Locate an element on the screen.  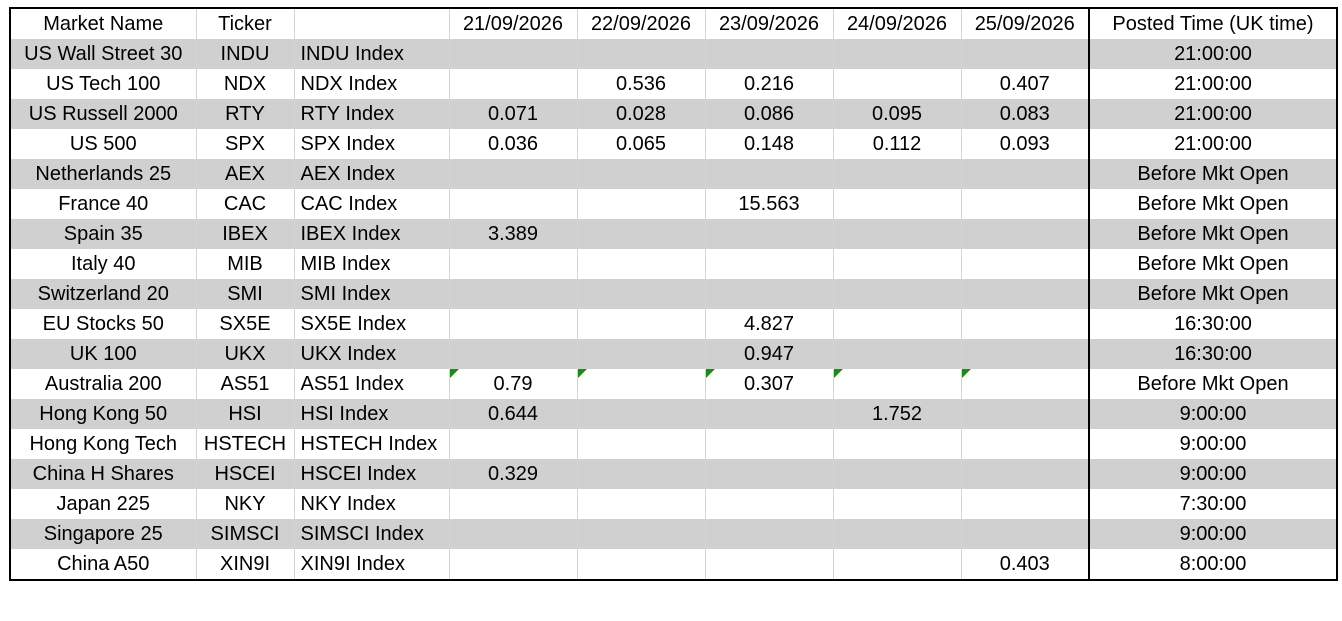
value-cell-date-4: 0.112 is located at coordinates (896, 144).